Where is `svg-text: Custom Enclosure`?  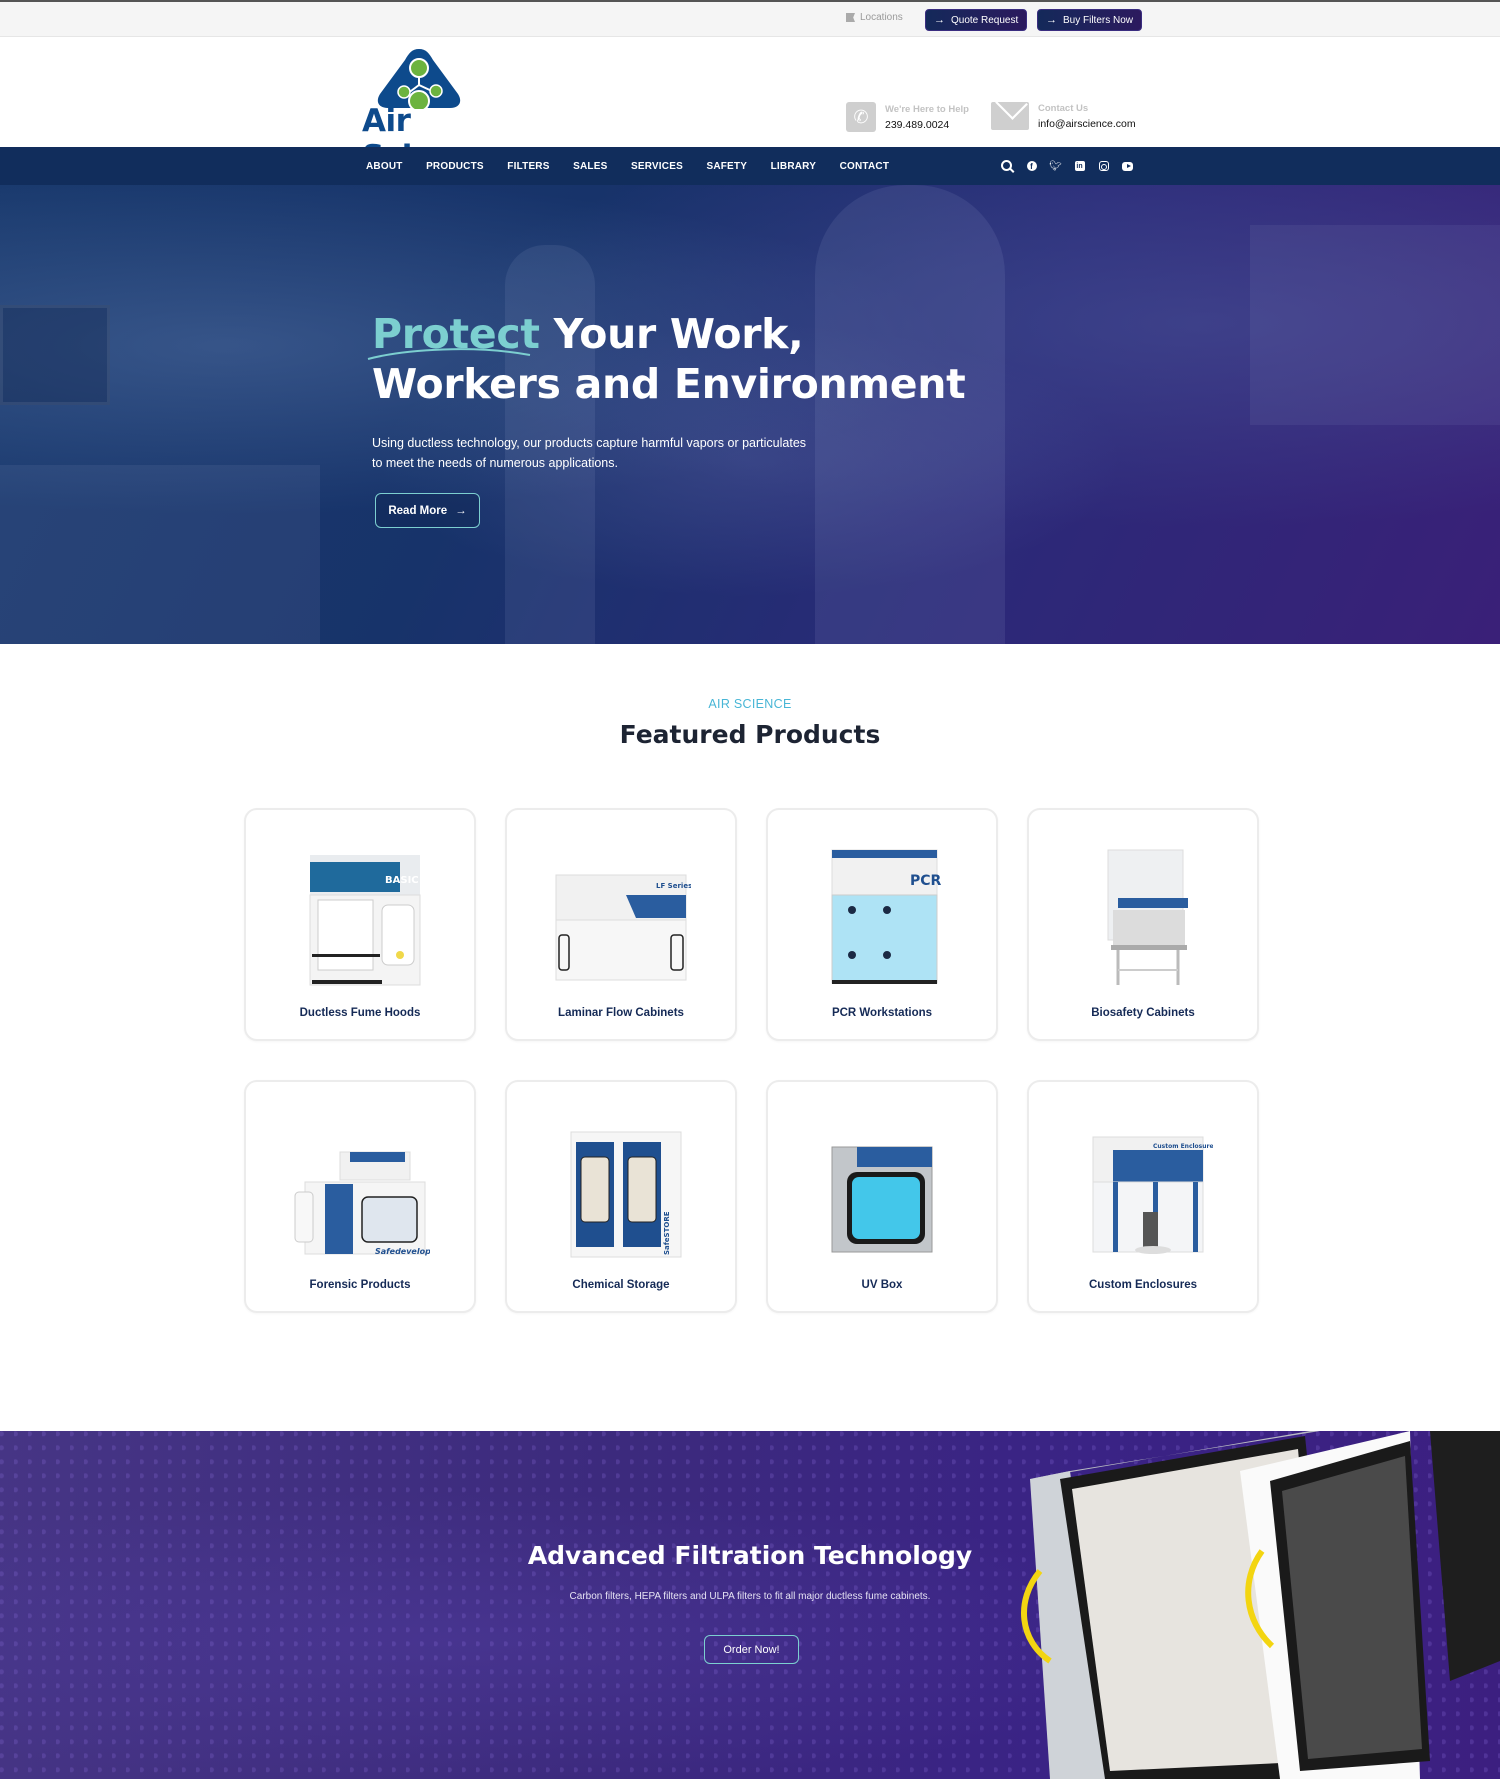
svg-text: Custom Enclosure is located at coordinates (1183, 1146).